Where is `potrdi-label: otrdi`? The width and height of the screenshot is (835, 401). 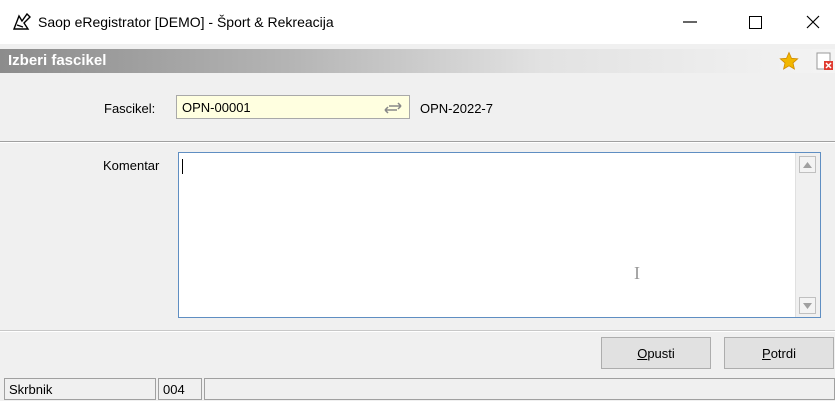
potrdi-label: otrdi is located at coordinates (783, 353).